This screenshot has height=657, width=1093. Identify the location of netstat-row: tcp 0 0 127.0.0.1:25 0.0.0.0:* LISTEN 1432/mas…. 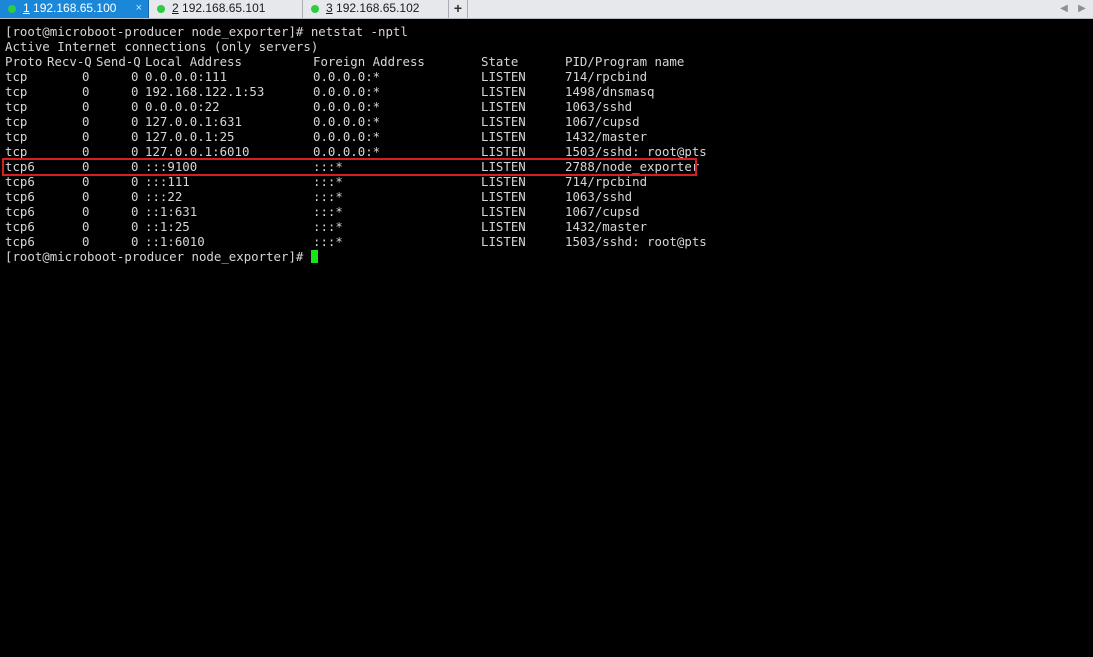
(350, 136).